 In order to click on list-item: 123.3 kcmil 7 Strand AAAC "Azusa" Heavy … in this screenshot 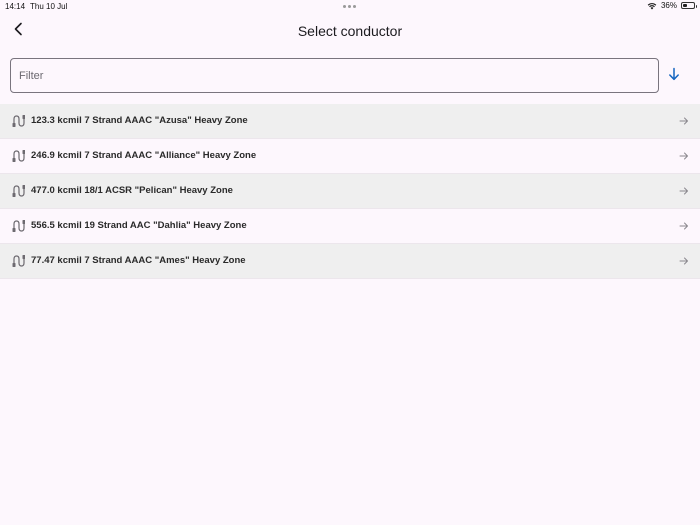, I will do `click(350, 121)`.